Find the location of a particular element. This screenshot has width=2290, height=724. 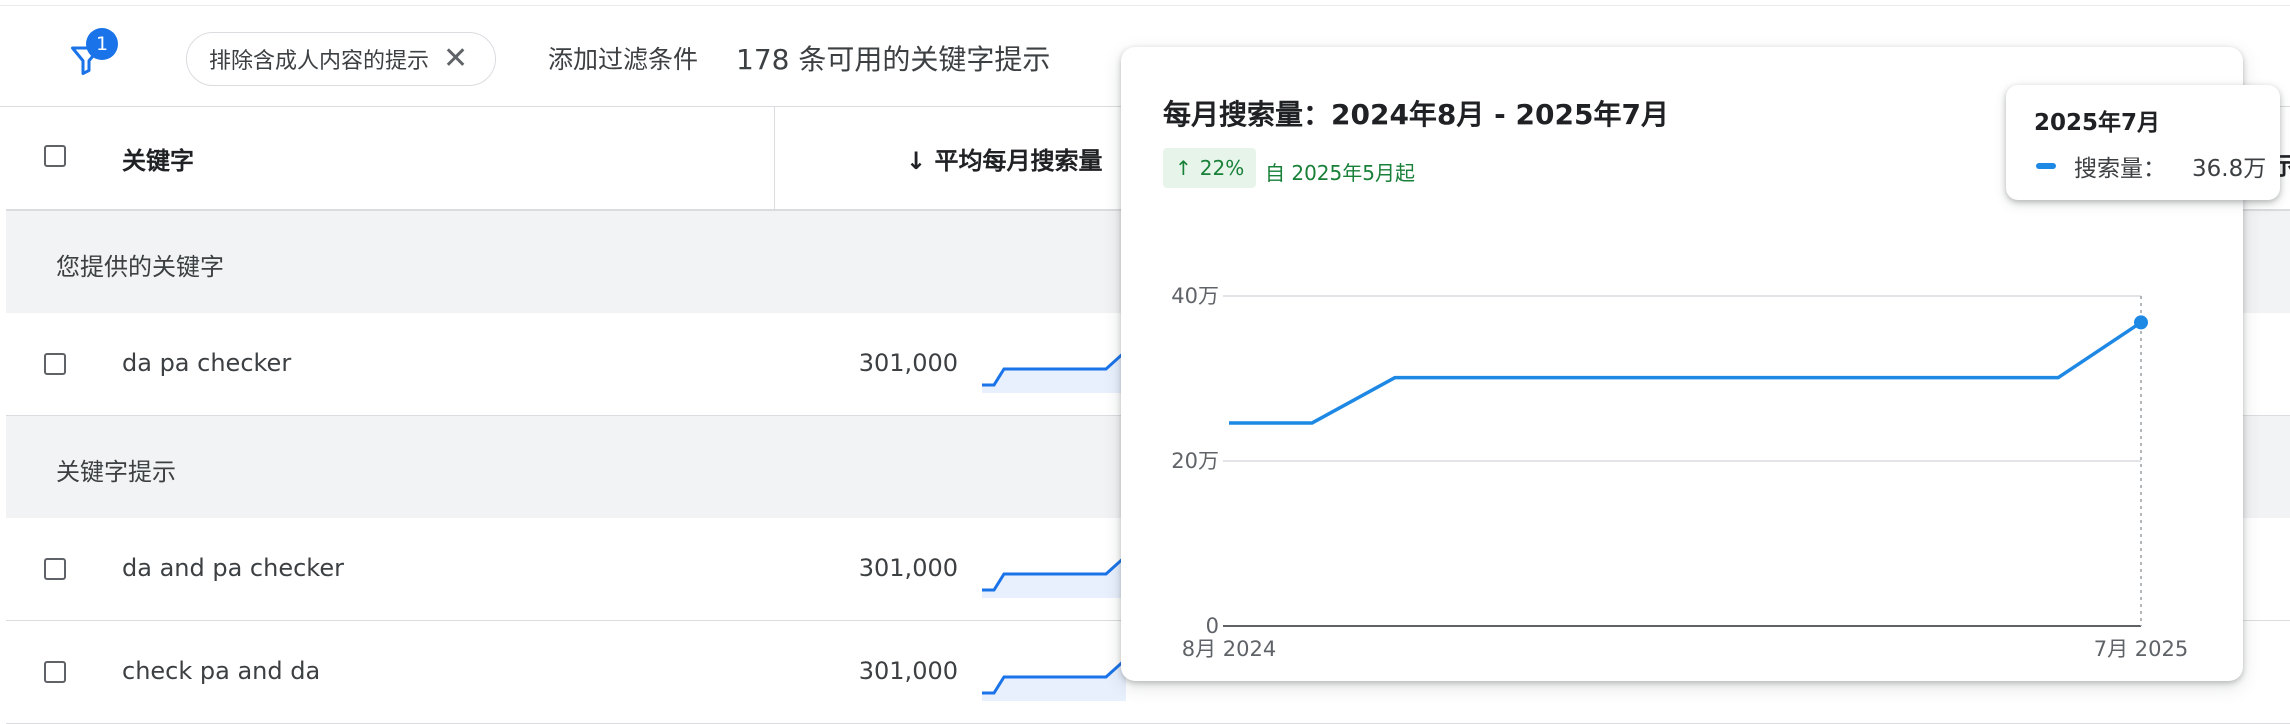

keyword-cell: da and pa checker is located at coordinates (233, 568).